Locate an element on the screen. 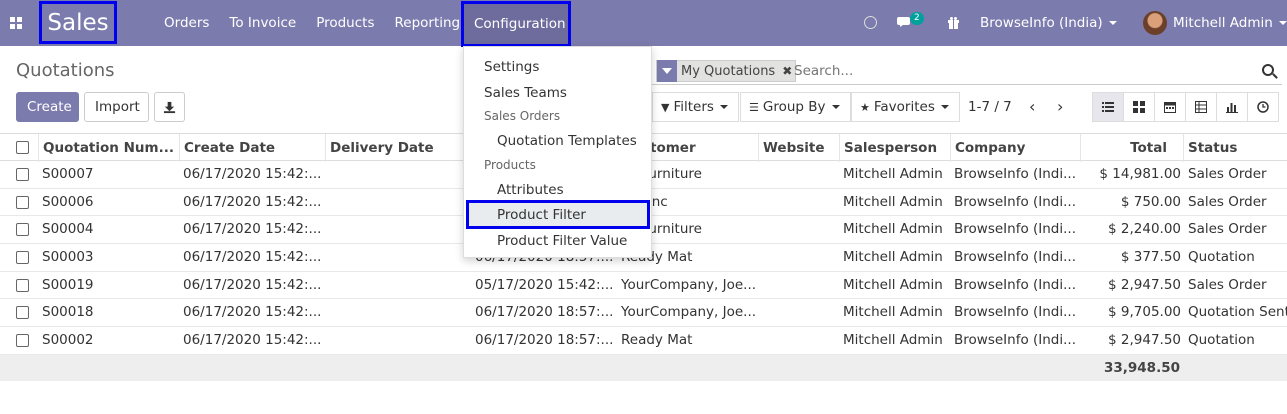 This screenshot has width=1287, height=414. menu-orders: Orders is located at coordinates (186, 23).